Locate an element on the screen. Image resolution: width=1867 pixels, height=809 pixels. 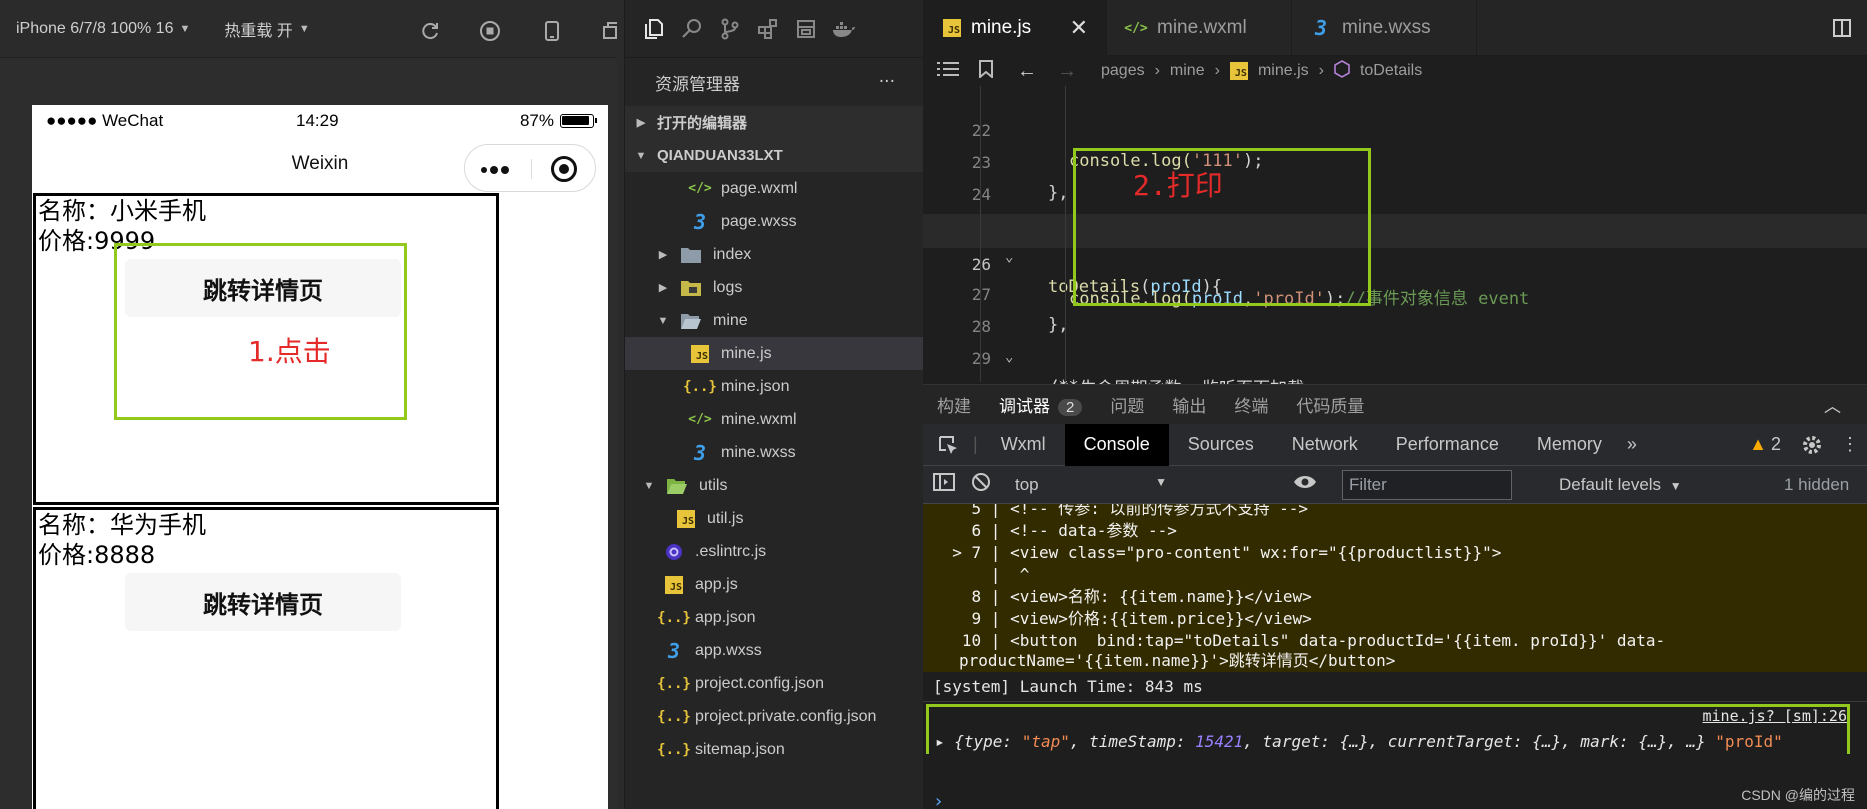
tab-mine-js: JS mine.js ✕ is located at coordinates (1015, 28).